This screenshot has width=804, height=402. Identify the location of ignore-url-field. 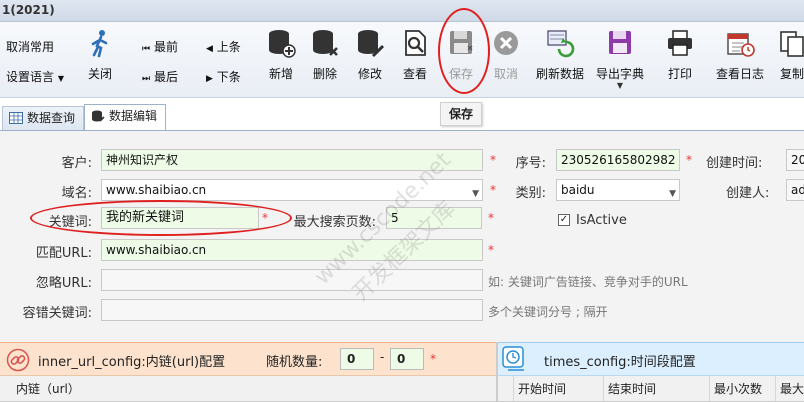
(292, 280).